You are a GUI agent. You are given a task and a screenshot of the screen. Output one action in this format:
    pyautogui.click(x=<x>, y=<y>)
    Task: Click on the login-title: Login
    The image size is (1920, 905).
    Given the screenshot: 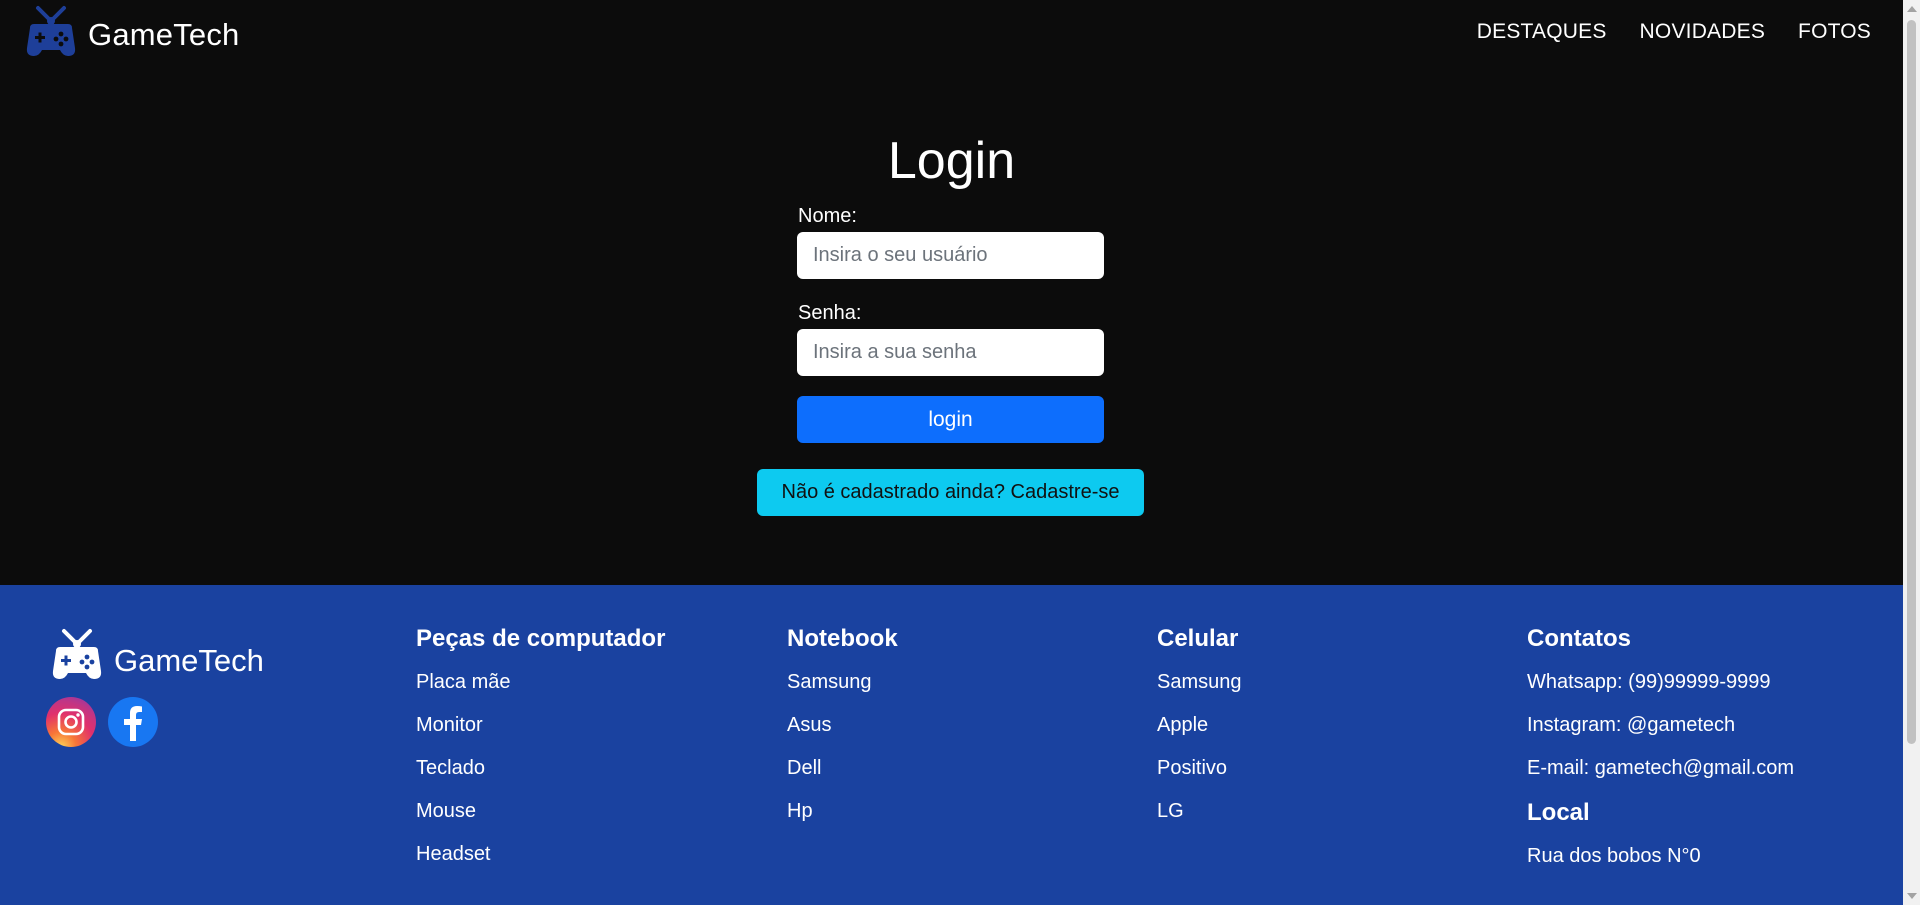 What is the action you would take?
    pyautogui.click(x=951, y=161)
    